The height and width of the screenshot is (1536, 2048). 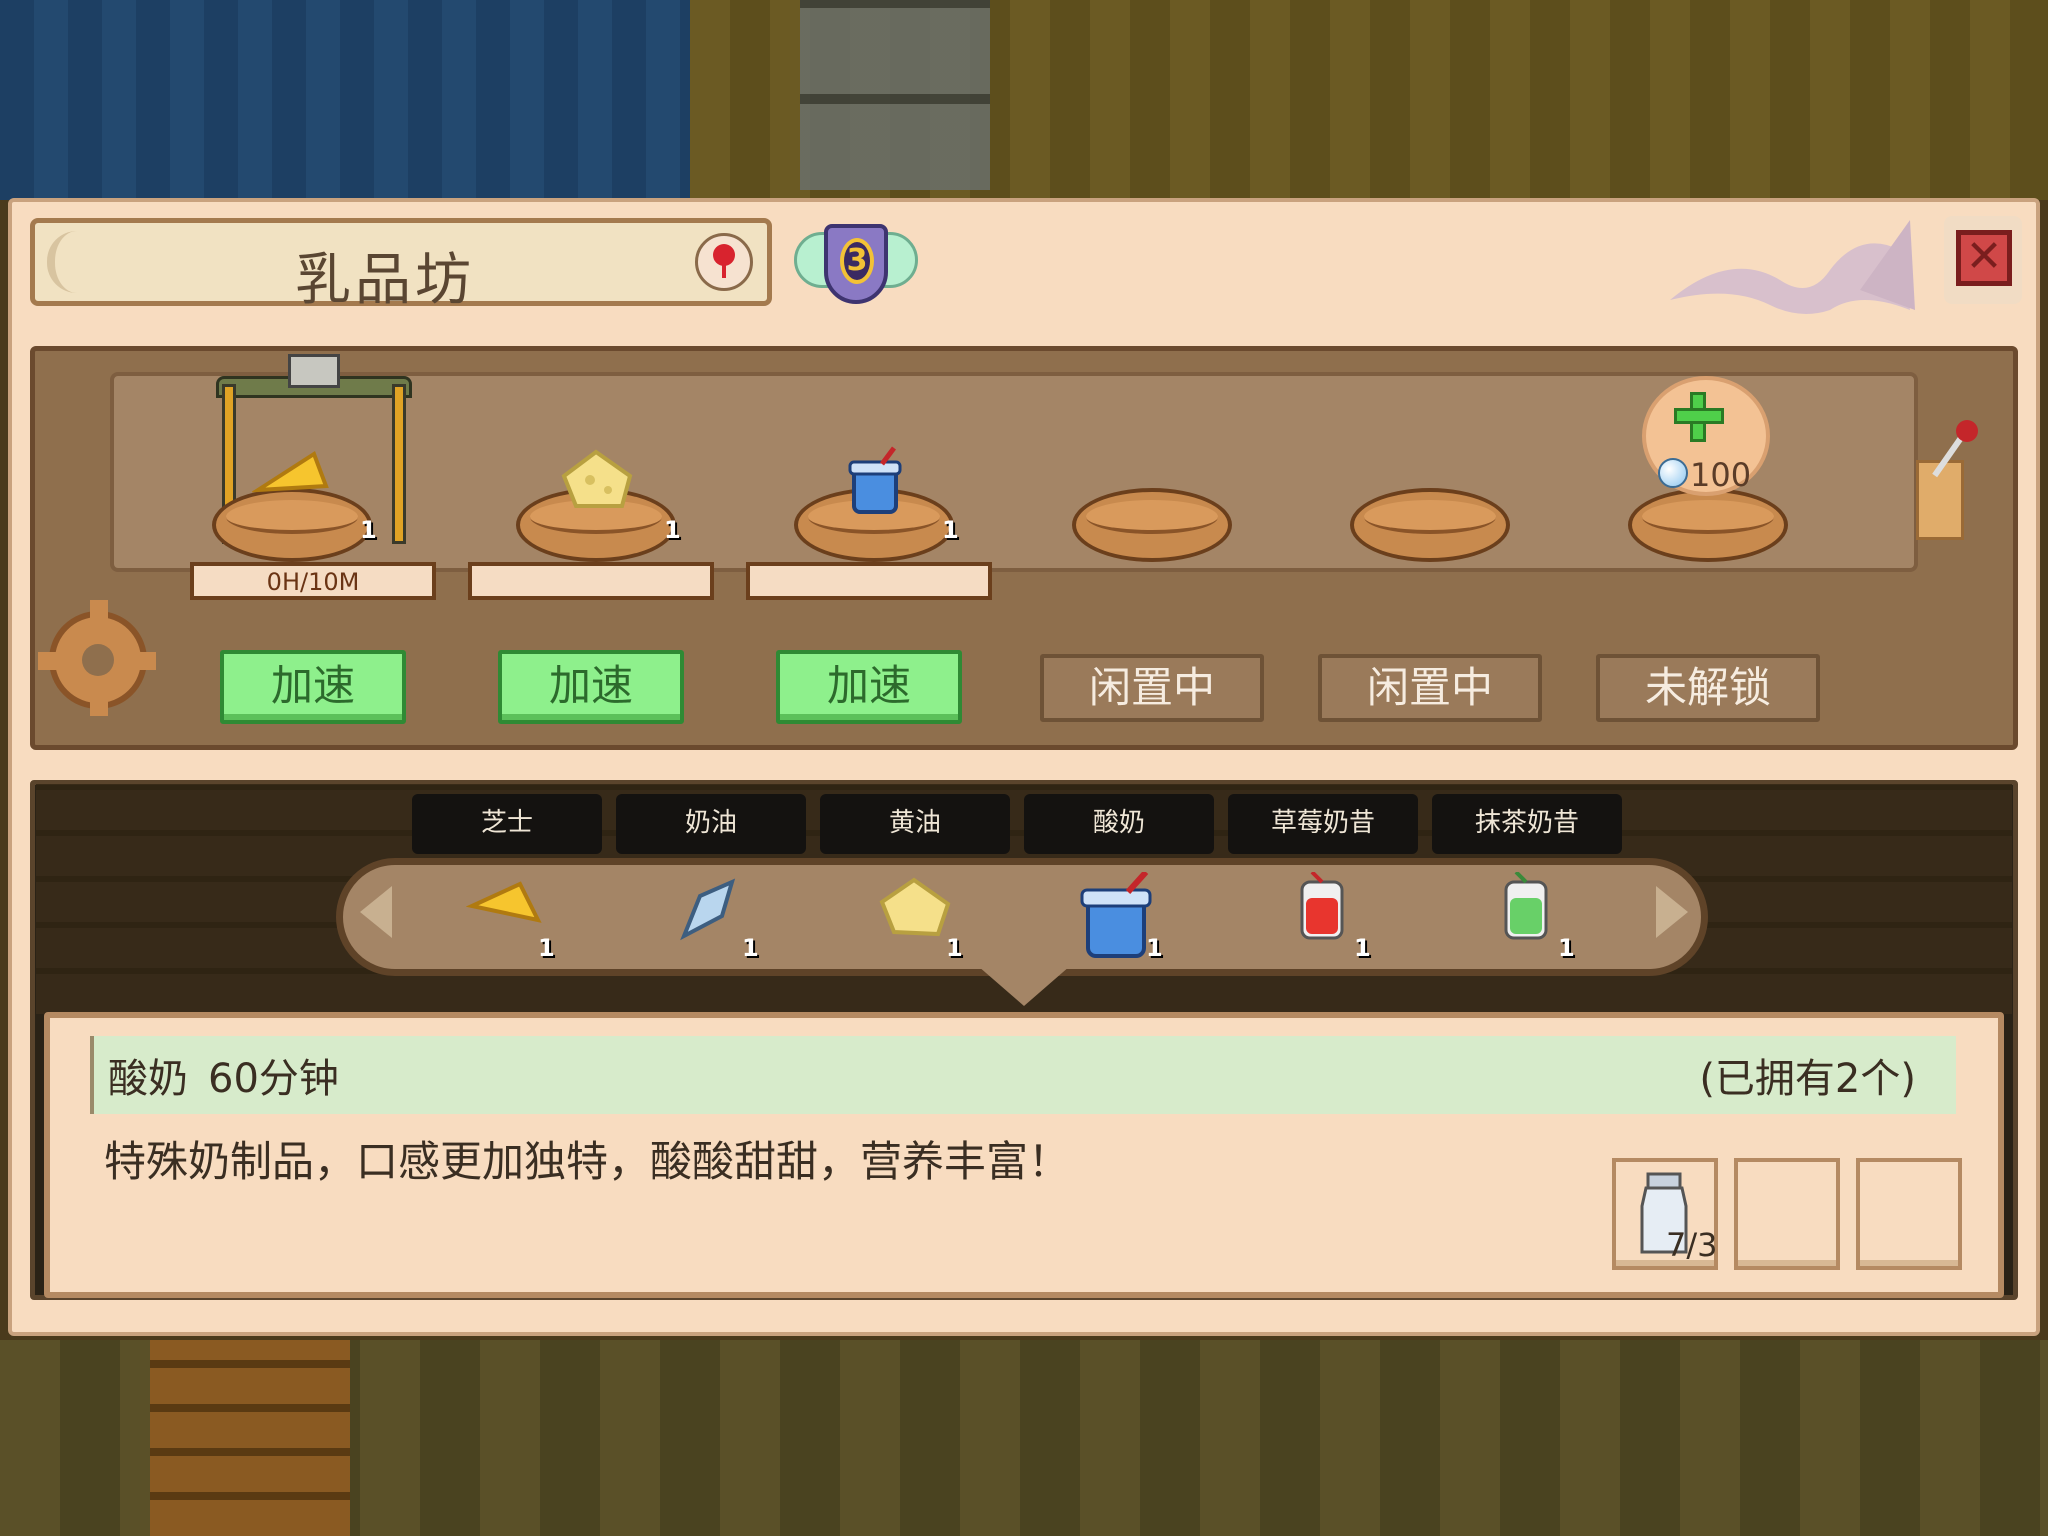 What do you see at coordinates (1119, 915) in the screenshot?
I see `recipe-yogurt-selected: 1` at bounding box center [1119, 915].